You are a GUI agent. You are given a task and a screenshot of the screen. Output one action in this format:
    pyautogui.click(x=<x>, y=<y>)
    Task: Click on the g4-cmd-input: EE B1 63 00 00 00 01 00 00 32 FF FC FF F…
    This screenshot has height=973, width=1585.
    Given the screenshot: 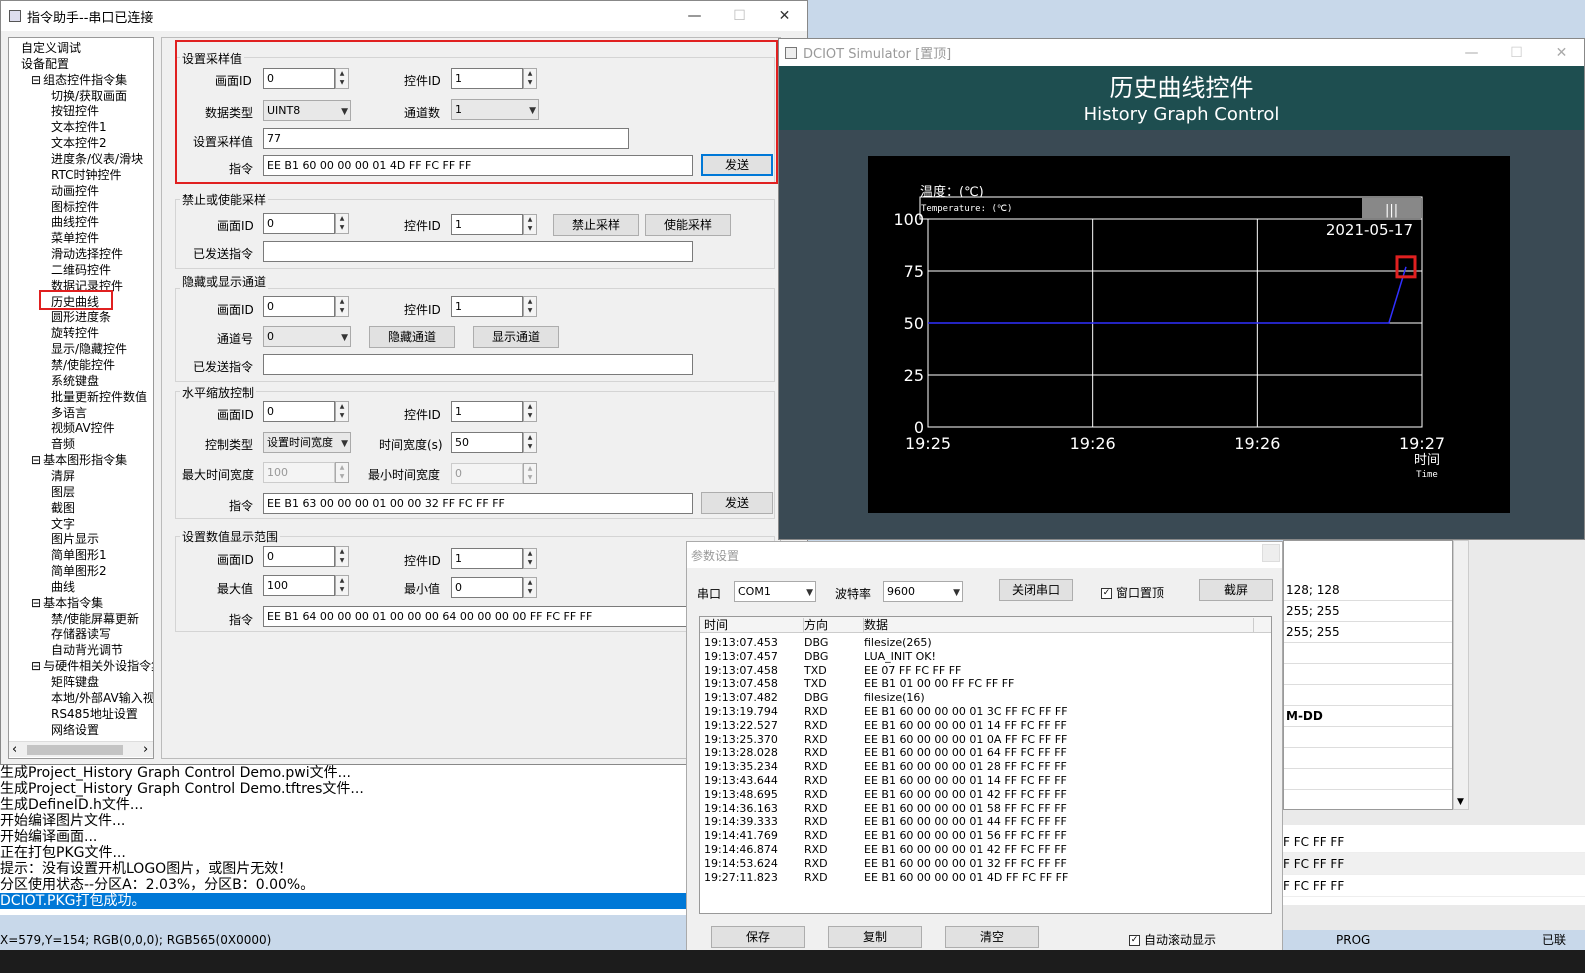 What is the action you would take?
    pyautogui.click(x=478, y=503)
    